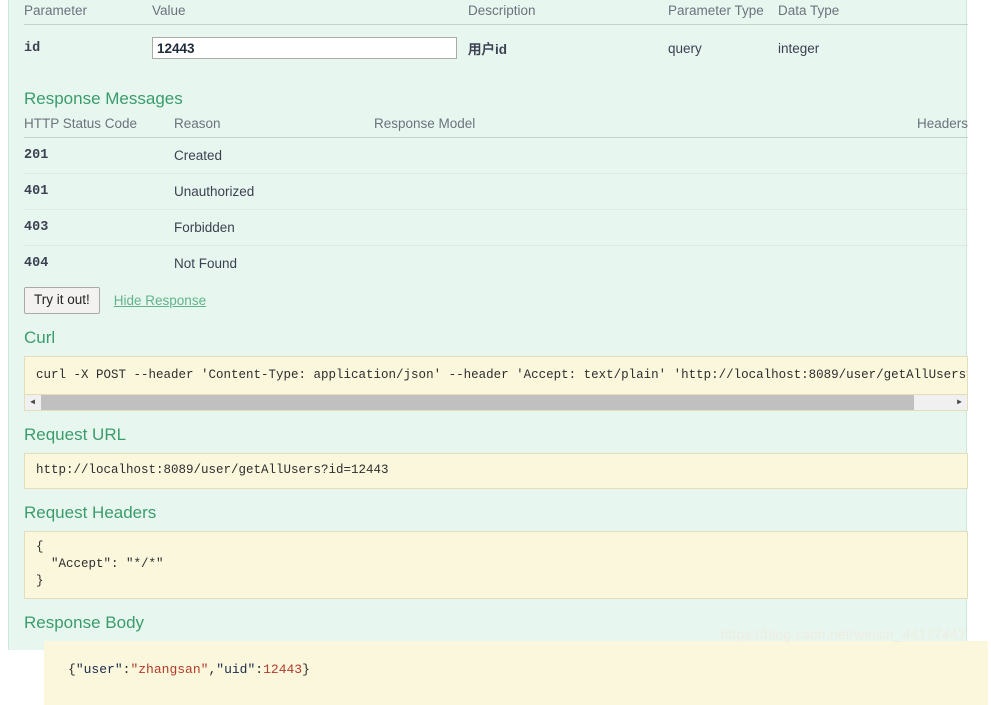 The width and height of the screenshot is (991, 705). Describe the element at coordinates (425, 123) in the screenshot. I see `column-header-response-model: Response Model` at that location.